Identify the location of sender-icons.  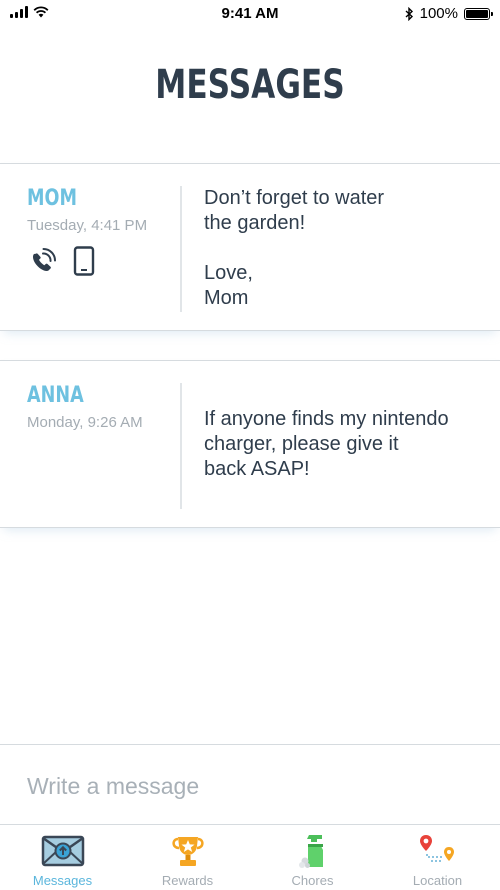
(87, 261).